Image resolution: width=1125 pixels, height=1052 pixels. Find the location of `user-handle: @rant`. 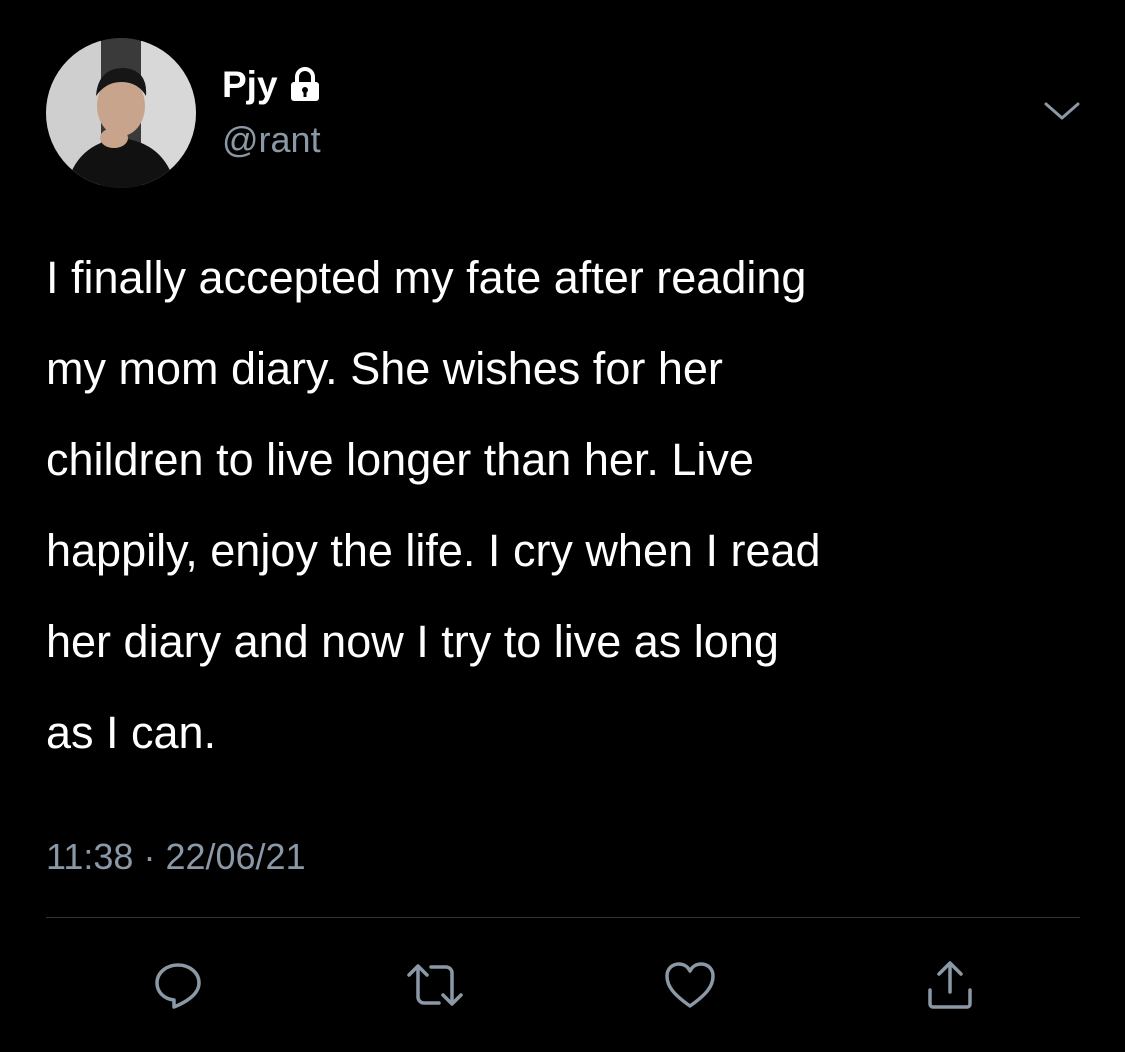

user-handle: @rant is located at coordinates (271, 140).